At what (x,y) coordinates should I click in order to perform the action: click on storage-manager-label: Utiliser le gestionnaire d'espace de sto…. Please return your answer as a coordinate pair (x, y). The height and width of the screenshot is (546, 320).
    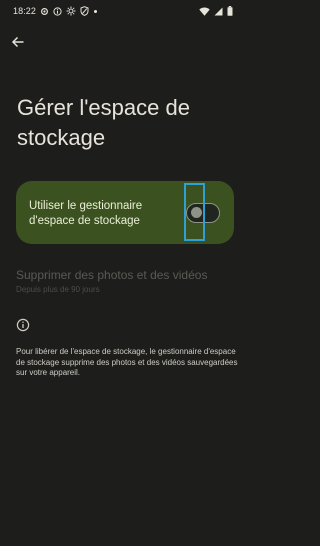
    Looking at the image, I should click on (86, 213).